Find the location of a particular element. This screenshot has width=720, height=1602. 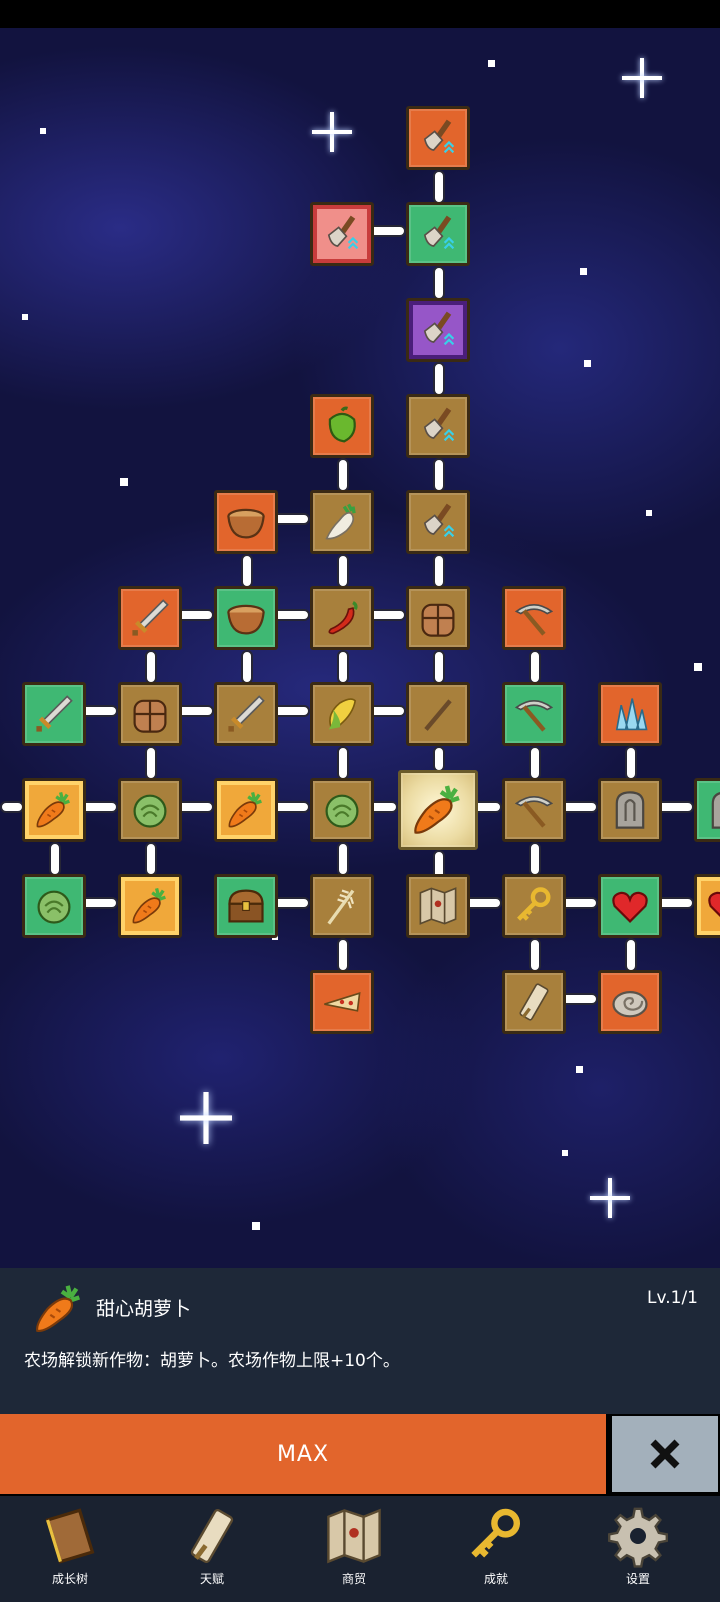

nav-achievement: 成就 is located at coordinates (496, 1550).